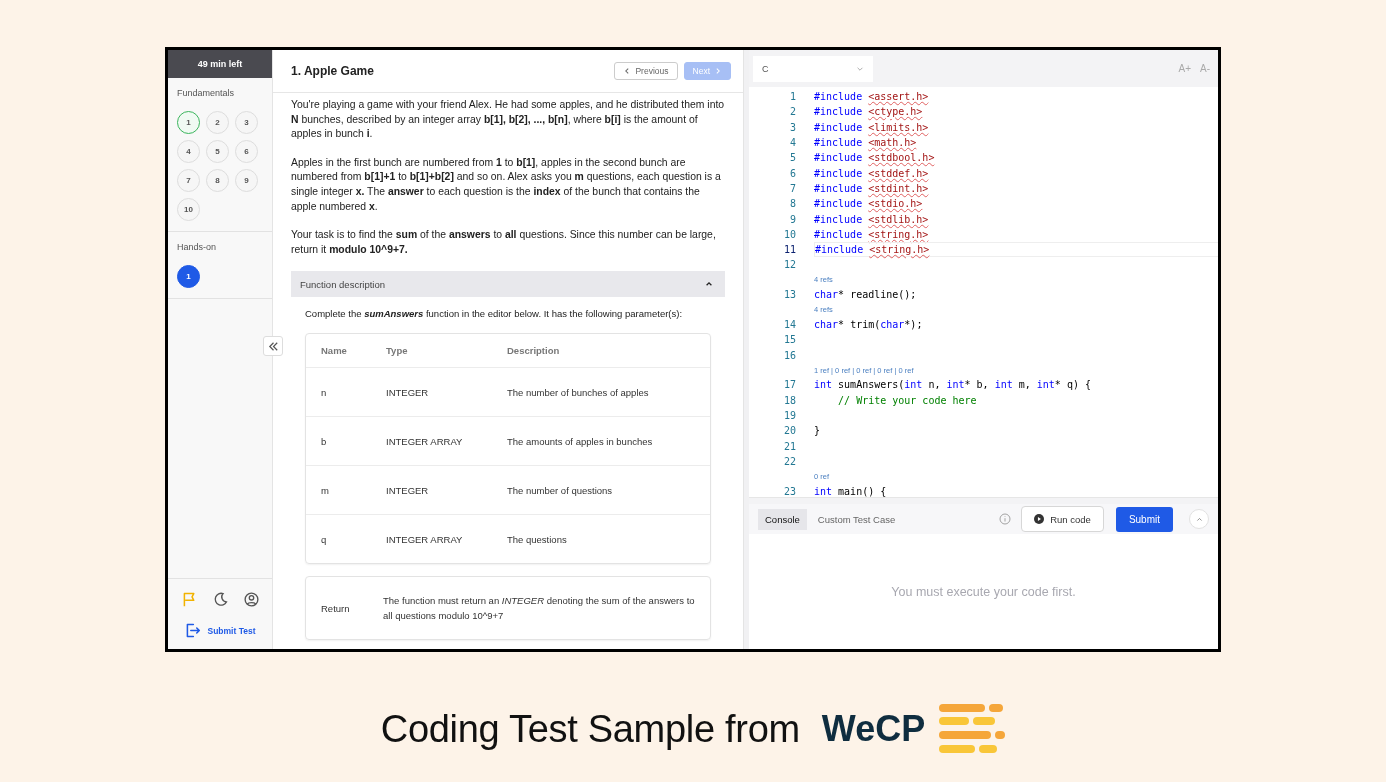 The image size is (1386, 782). What do you see at coordinates (851, 490) in the screenshot?
I see `code-line: int main() {` at bounding box center [851, 490].